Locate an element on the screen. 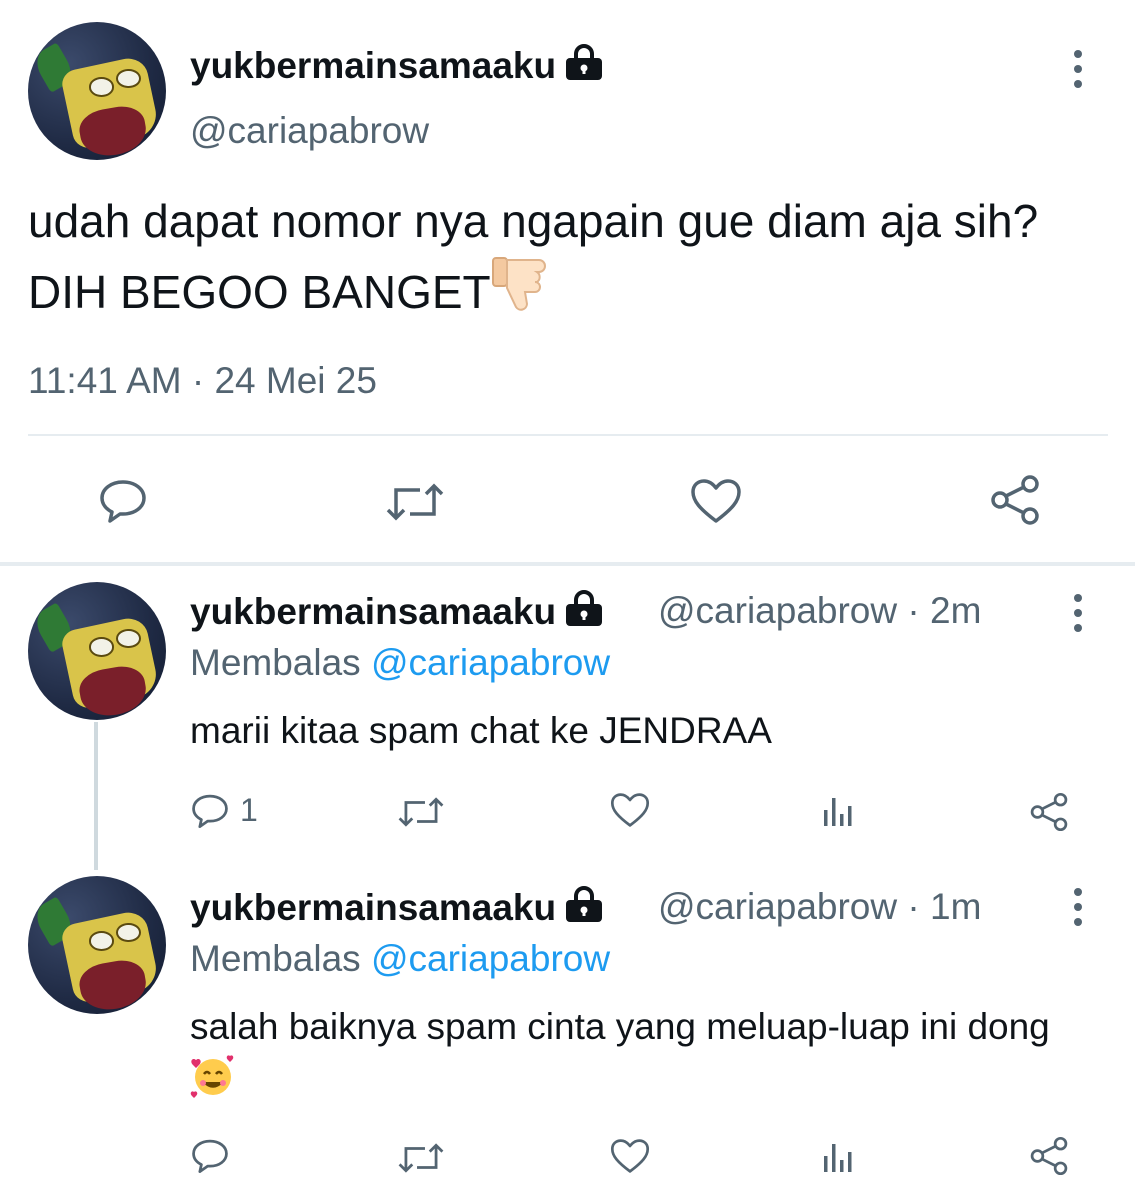 This screenshot has height=1200, width=1135. thumbs-down-emoji is located at coordinates (518, 284).